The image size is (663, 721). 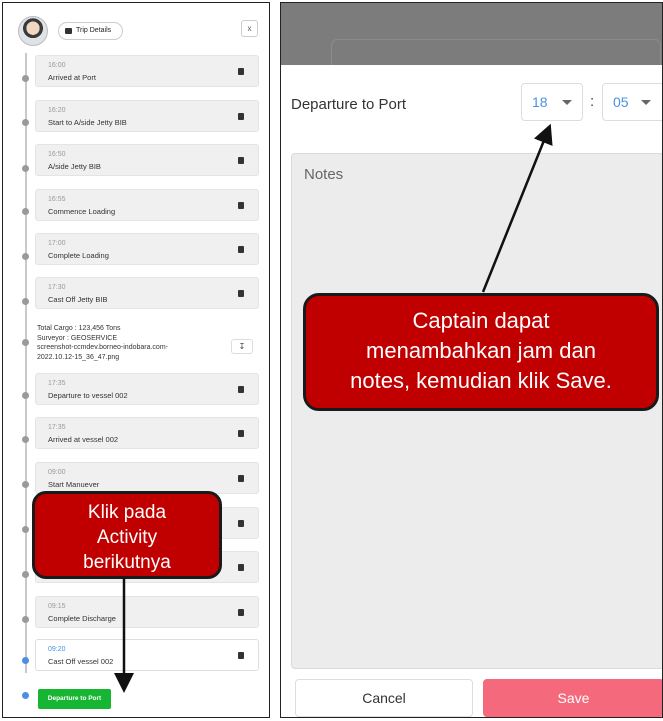 I want to click on callout-line: berikutnya, so click(x=127, y=562).